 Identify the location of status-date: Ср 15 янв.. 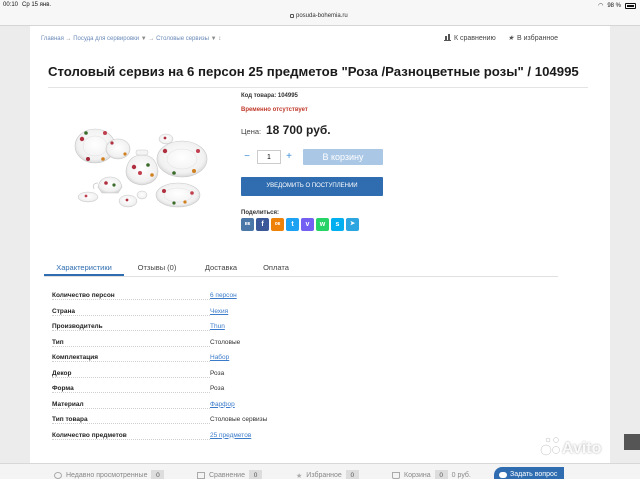
(37, 5).